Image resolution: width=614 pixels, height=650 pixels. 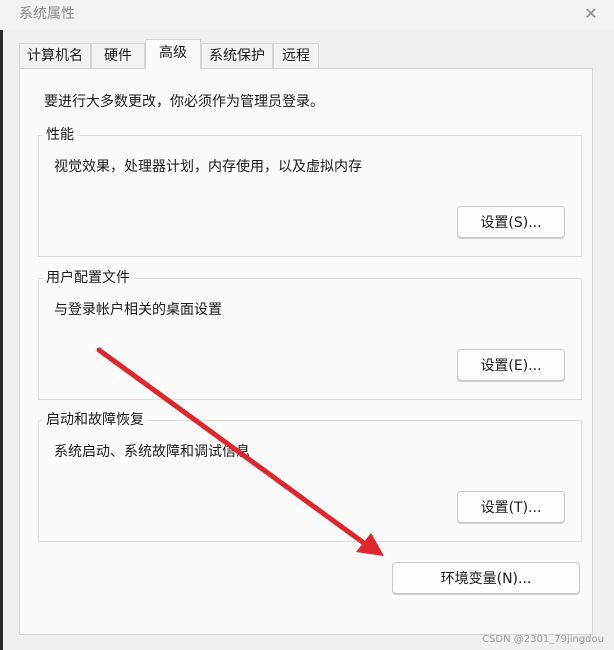 I want to click on window-title: 系统属性, so click(x=47, y=14).